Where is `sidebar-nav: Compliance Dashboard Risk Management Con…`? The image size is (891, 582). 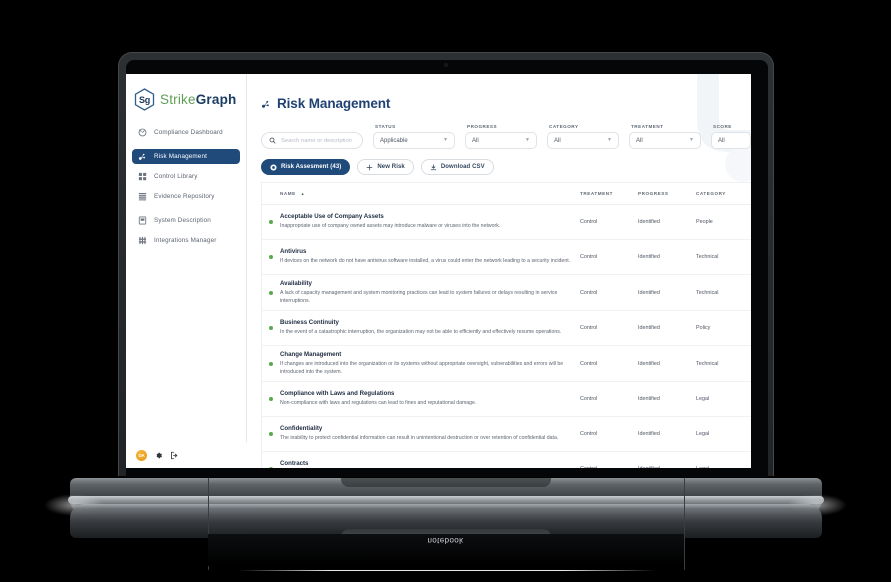 sidebar-nav: Compliance Dashboard Risk Management Con… is located at coordinates (186, 186).